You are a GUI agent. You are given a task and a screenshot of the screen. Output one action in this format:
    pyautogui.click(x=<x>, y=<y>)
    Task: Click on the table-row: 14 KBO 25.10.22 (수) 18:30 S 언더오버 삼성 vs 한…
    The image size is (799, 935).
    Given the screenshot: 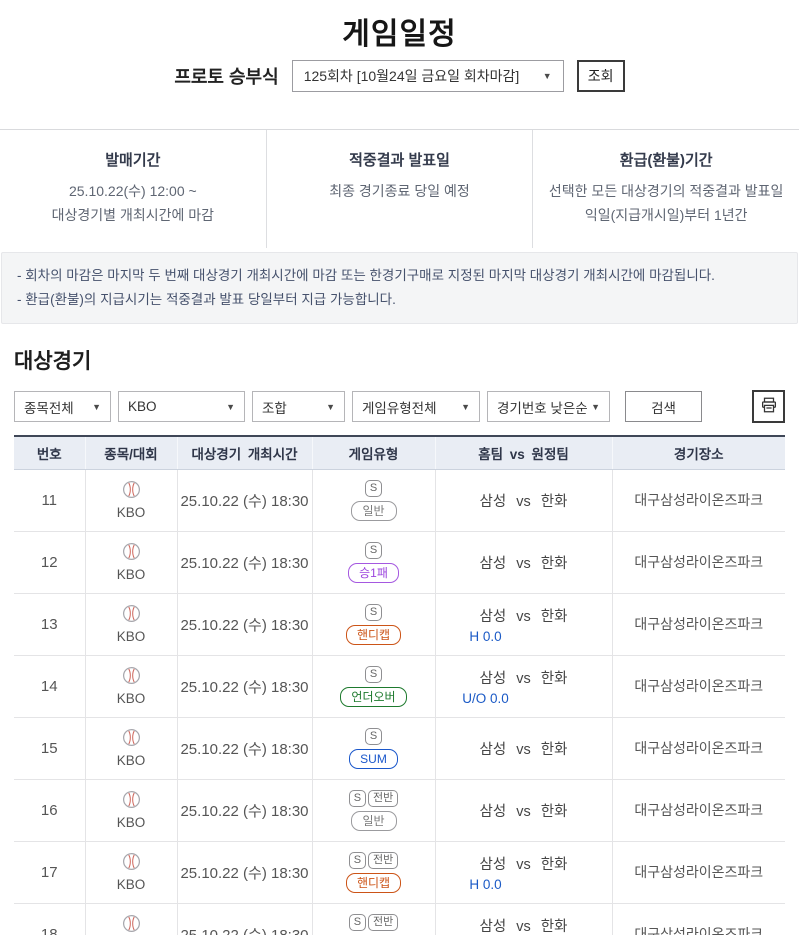 What is the action you would take?
    pyautogui.click(x=399, y=686)
    